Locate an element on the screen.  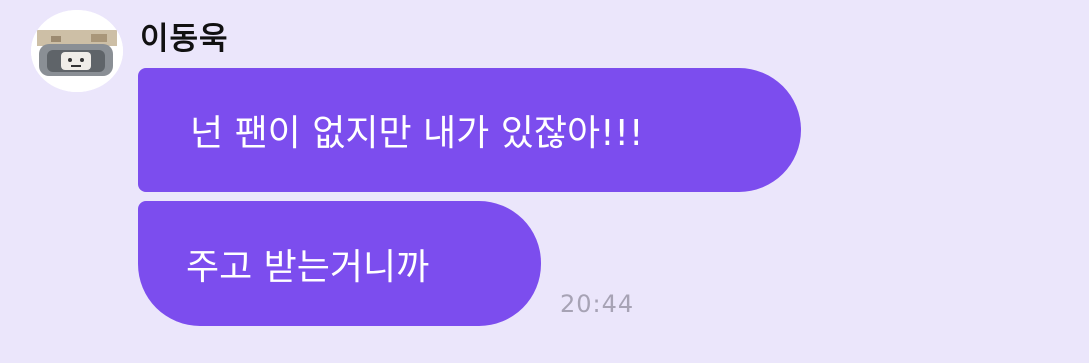
message-bubble: 주고 받는거니까 is located at coordinates (339, 263).